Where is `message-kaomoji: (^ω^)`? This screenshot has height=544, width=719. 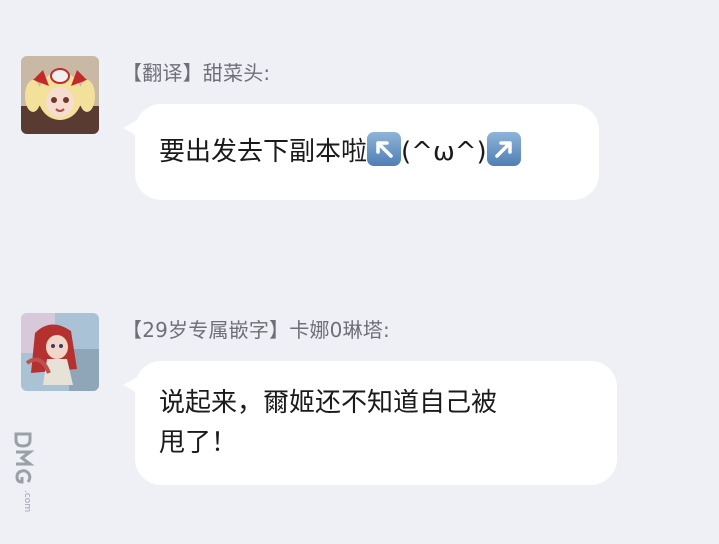
message-kaomoji: (^ω^) is located at coordinates (444, 152).